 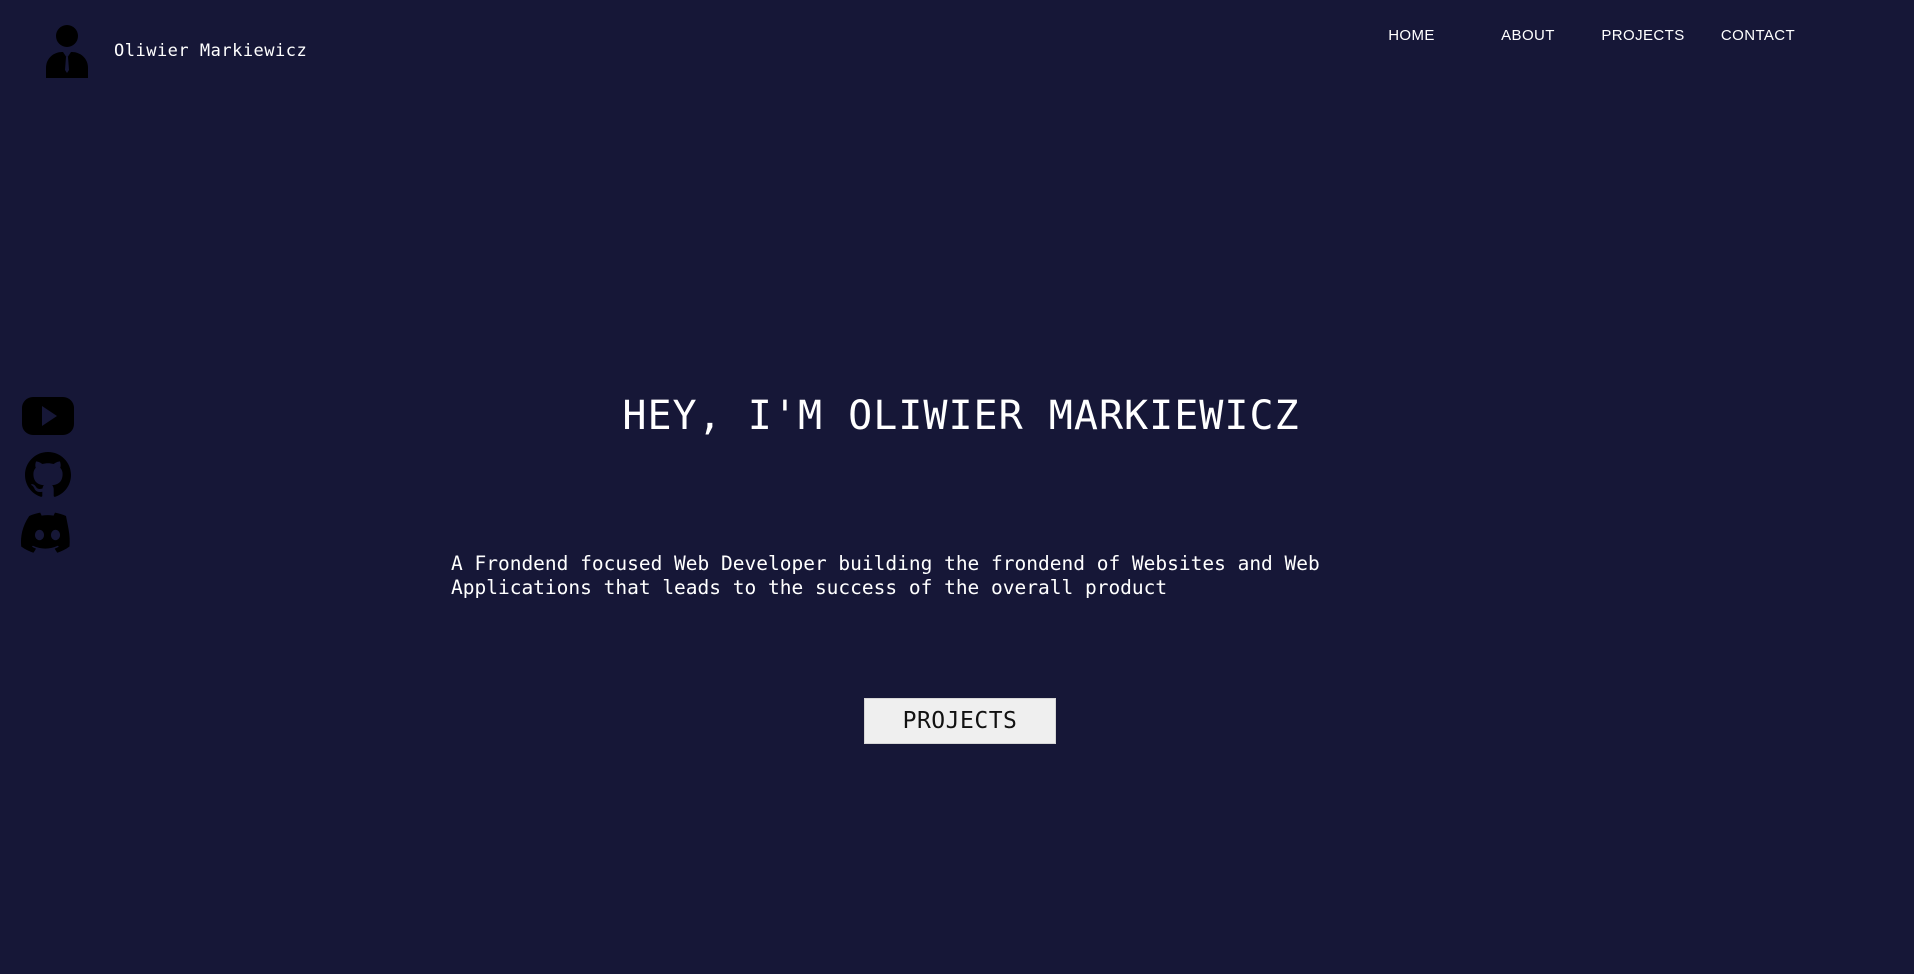 I want to click on person-icon, so click(x=67, y=51).